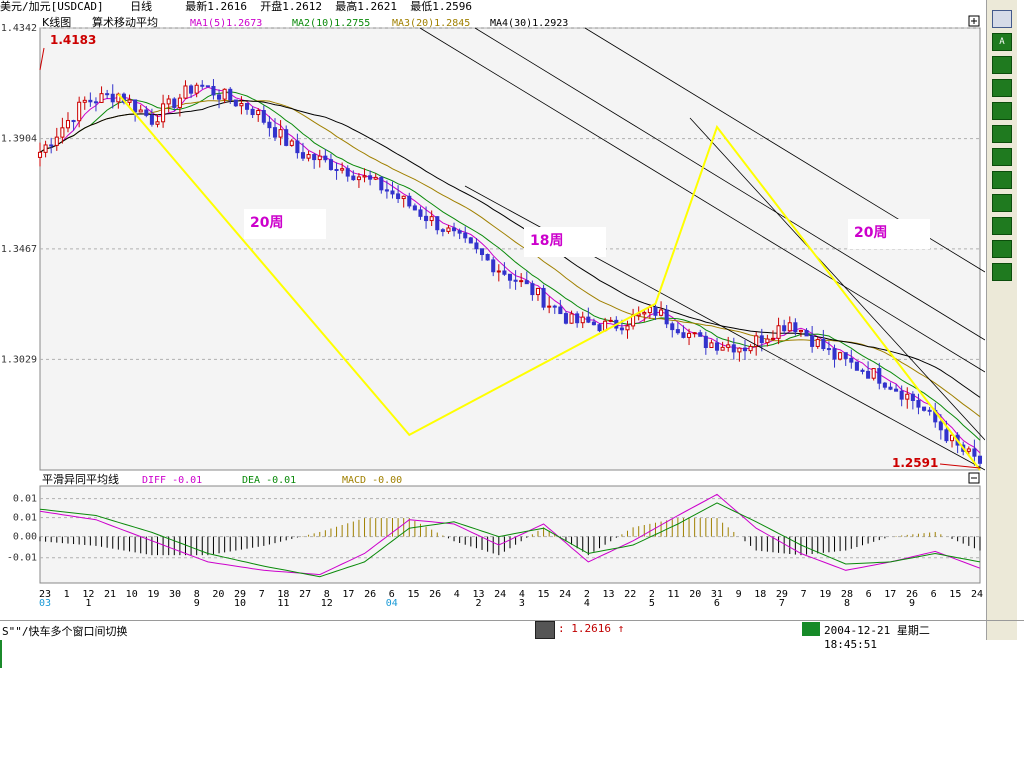 The width and height of the screenshot is (1024, 768). I want to click on ma-label: MA1(5)1.2673, so click(226, 23).